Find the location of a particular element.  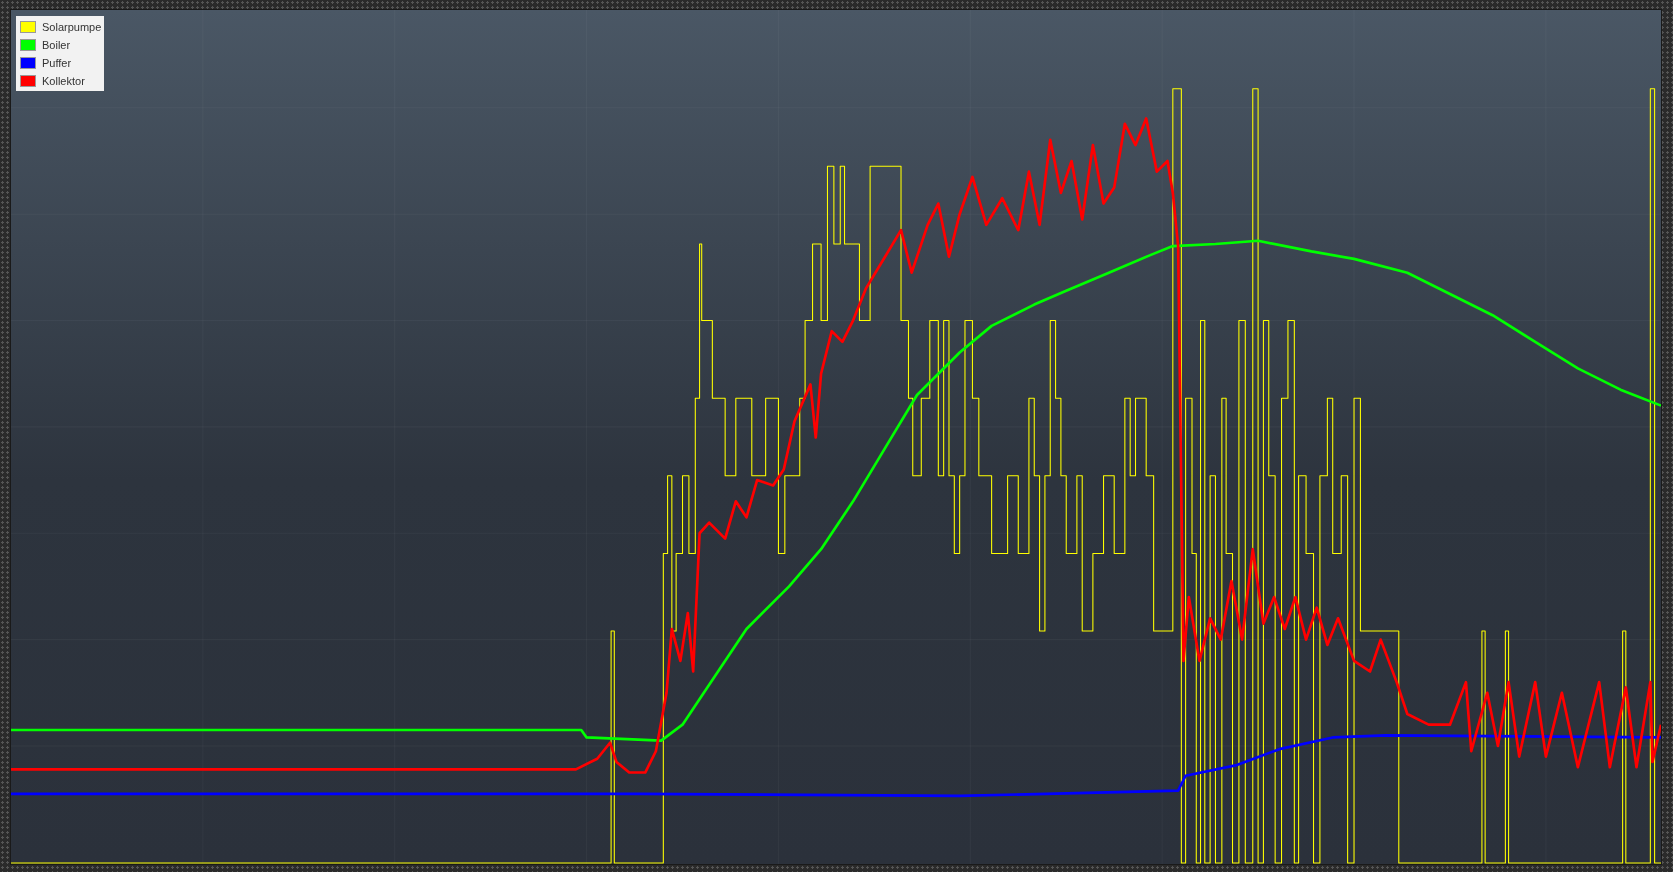

legend-label: Puffer is located at coordinates (57, 62).